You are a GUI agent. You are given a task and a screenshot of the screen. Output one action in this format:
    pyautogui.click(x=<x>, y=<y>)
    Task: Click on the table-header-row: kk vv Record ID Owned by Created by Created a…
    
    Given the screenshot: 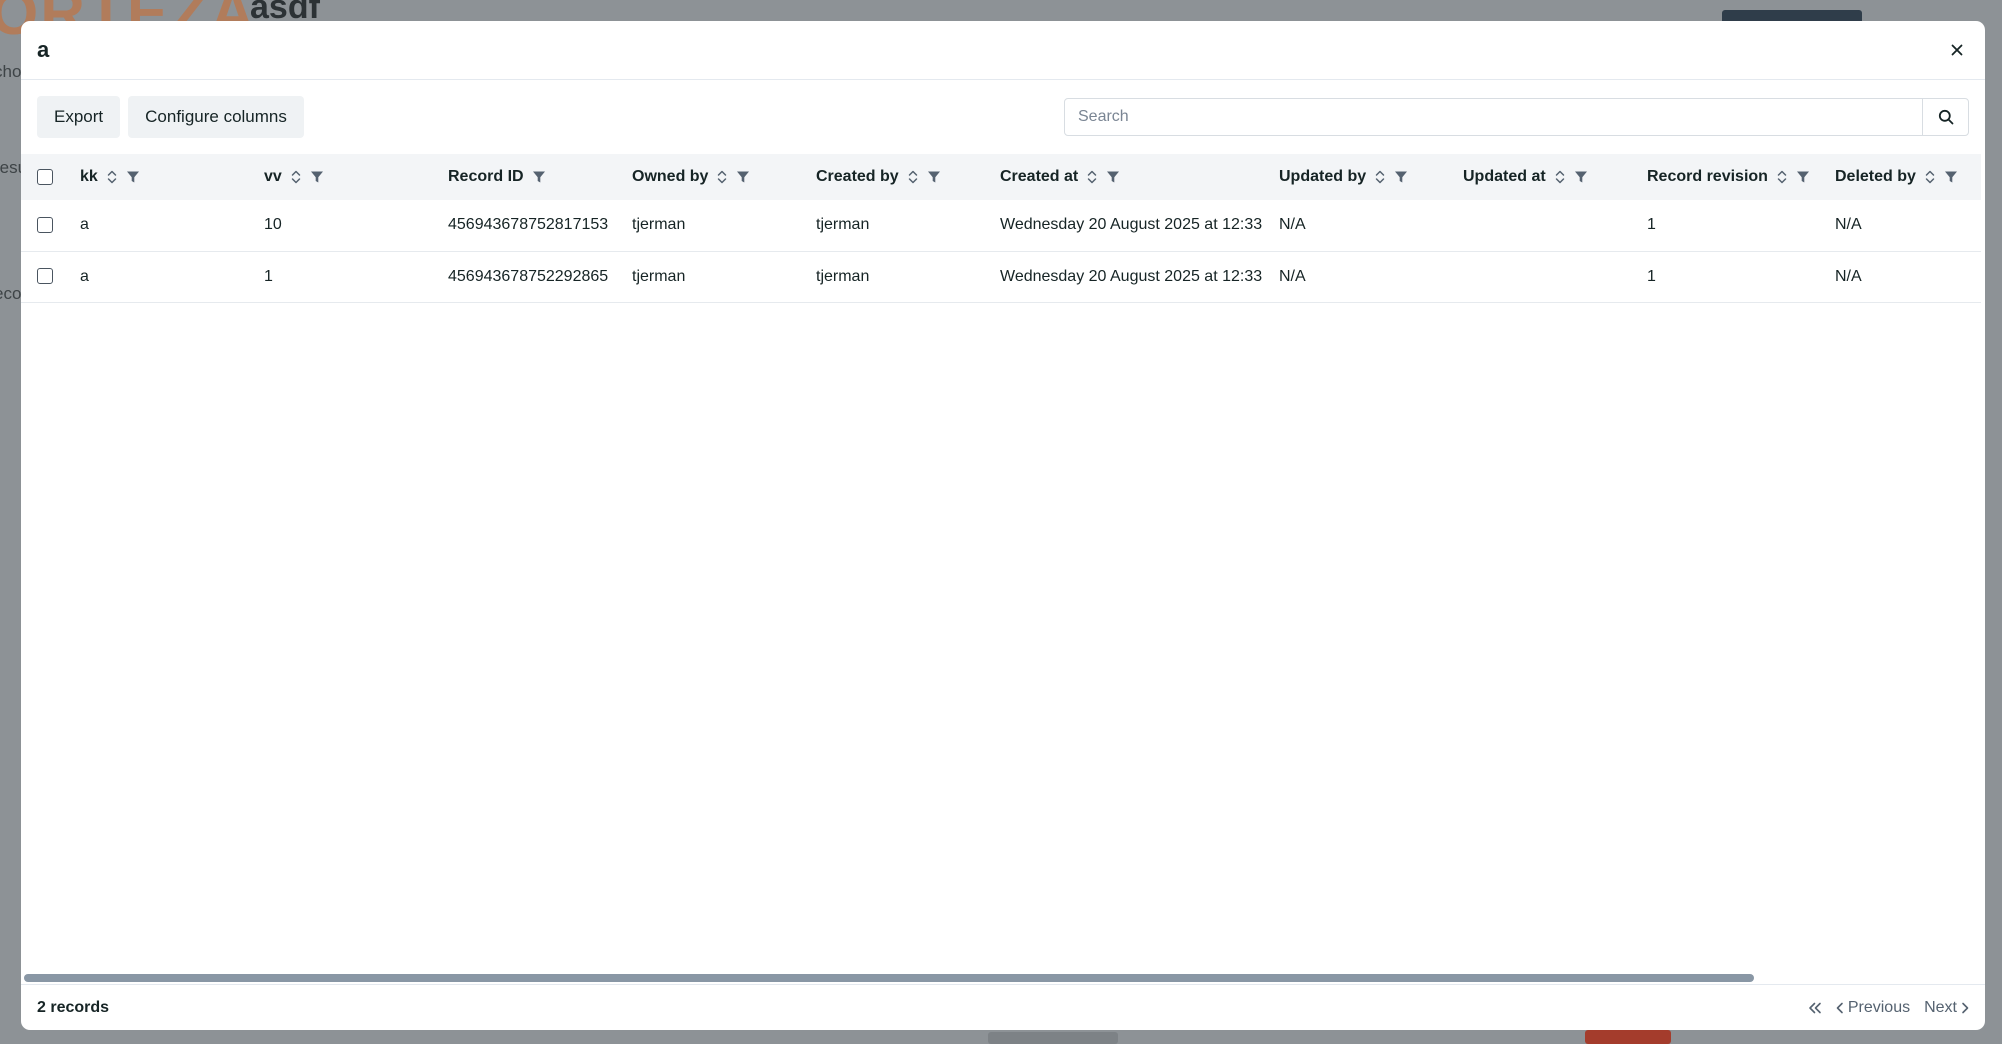 What is the action you would take?
    pyautogui.click(x=1001, y=177)
    